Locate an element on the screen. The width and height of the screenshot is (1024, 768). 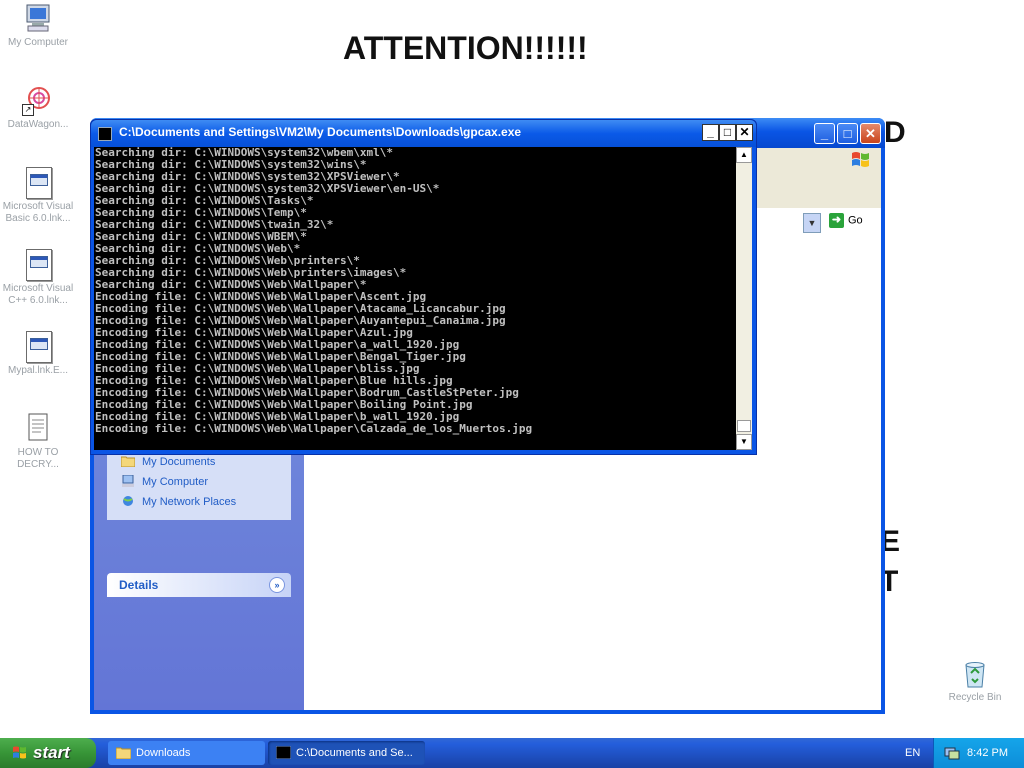
taskpane-link-my-computer: My Computer is located at coordinates (199, 482).